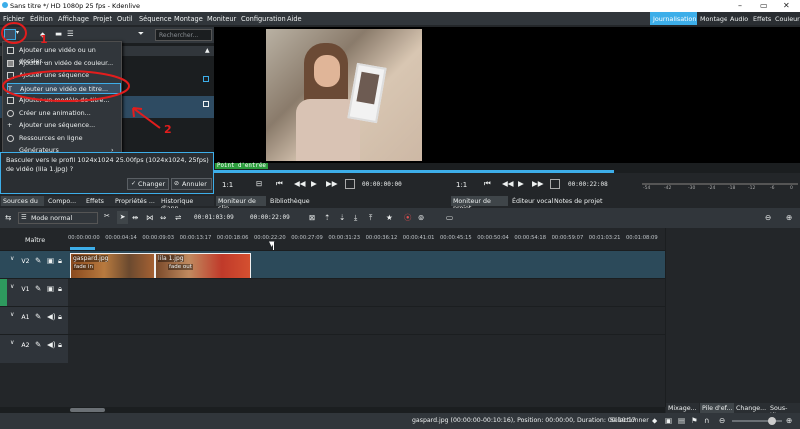 This screenshot has height=429, width=800. What do you see at coordinates (178, 217) in the screenshot?
I see `roll-icon: ⇌` at bounding box center [178, 217].